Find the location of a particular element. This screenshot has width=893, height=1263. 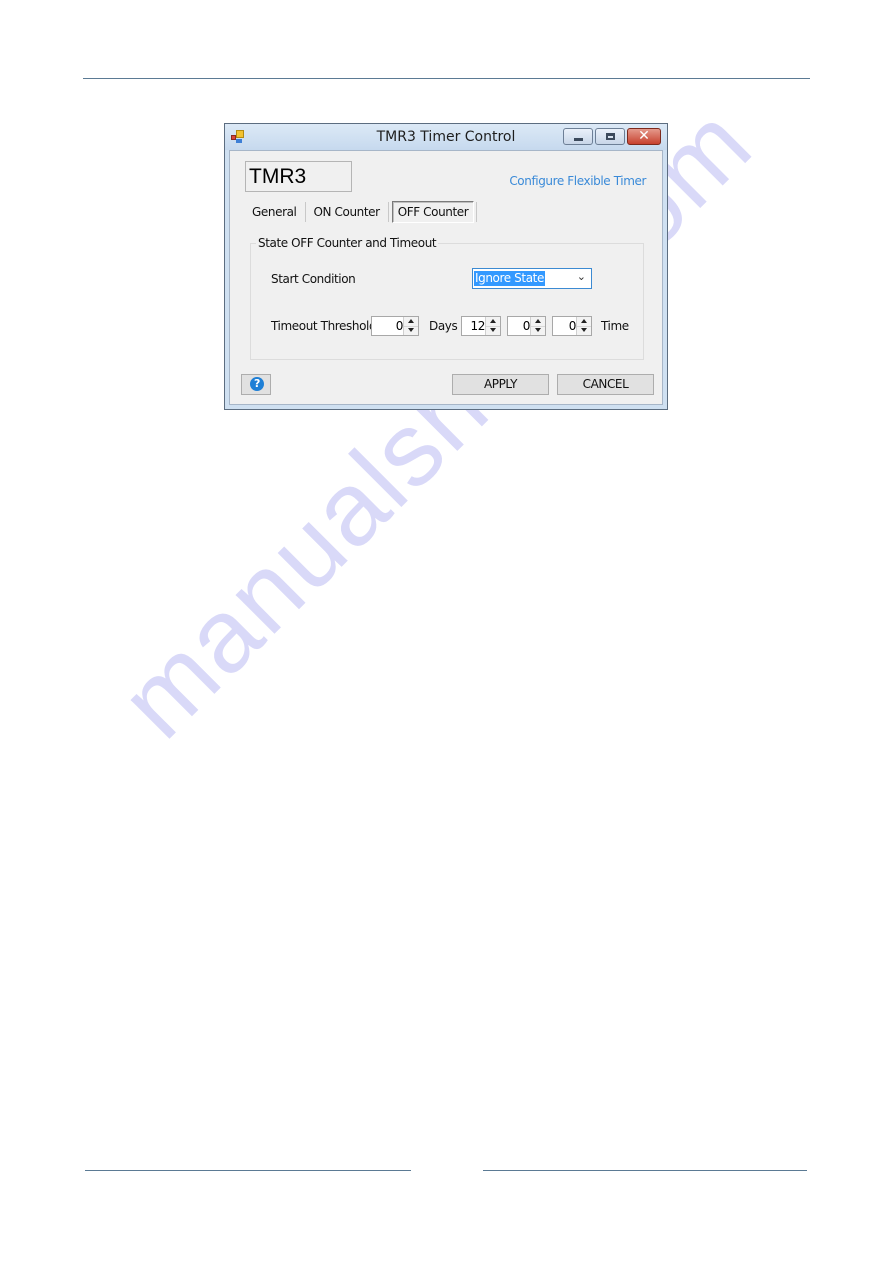

start-condition-select: Ignore State ⌄ is located at coordinates (532, 278).